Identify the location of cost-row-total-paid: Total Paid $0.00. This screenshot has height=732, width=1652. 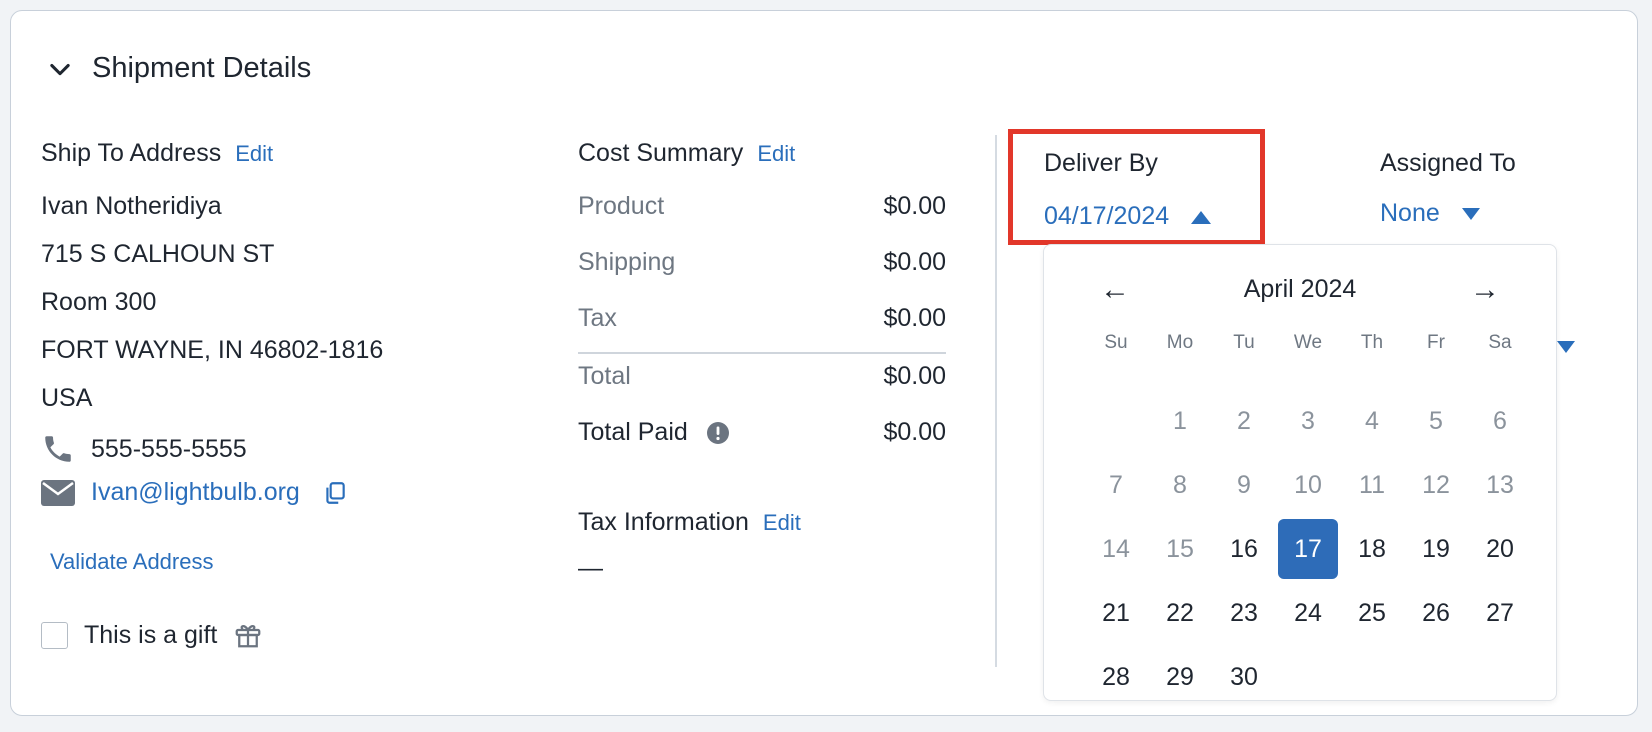
(762, 432).